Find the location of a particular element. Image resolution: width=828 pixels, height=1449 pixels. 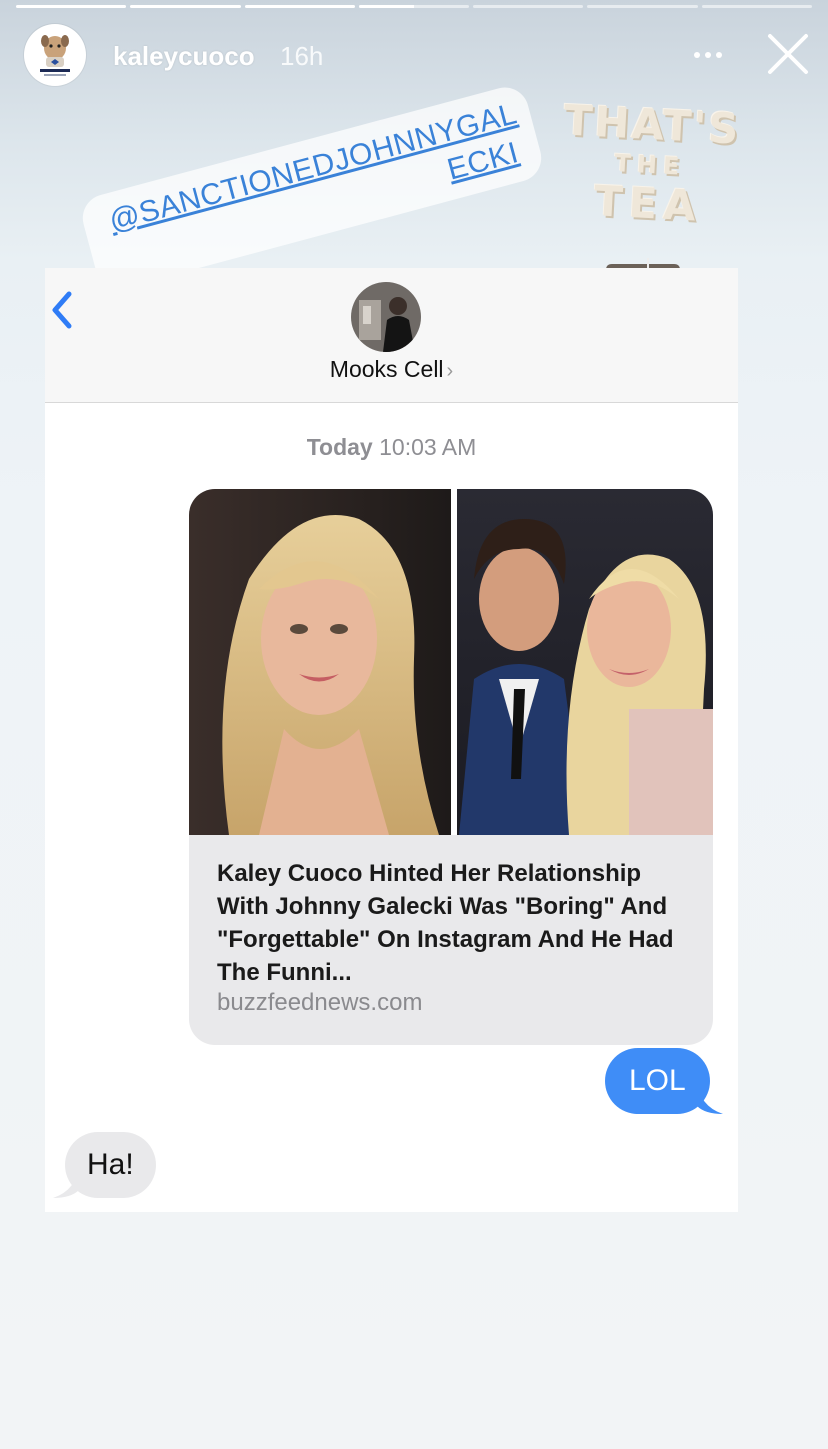

dog-logo-icon is located at coordinates (55, 55).